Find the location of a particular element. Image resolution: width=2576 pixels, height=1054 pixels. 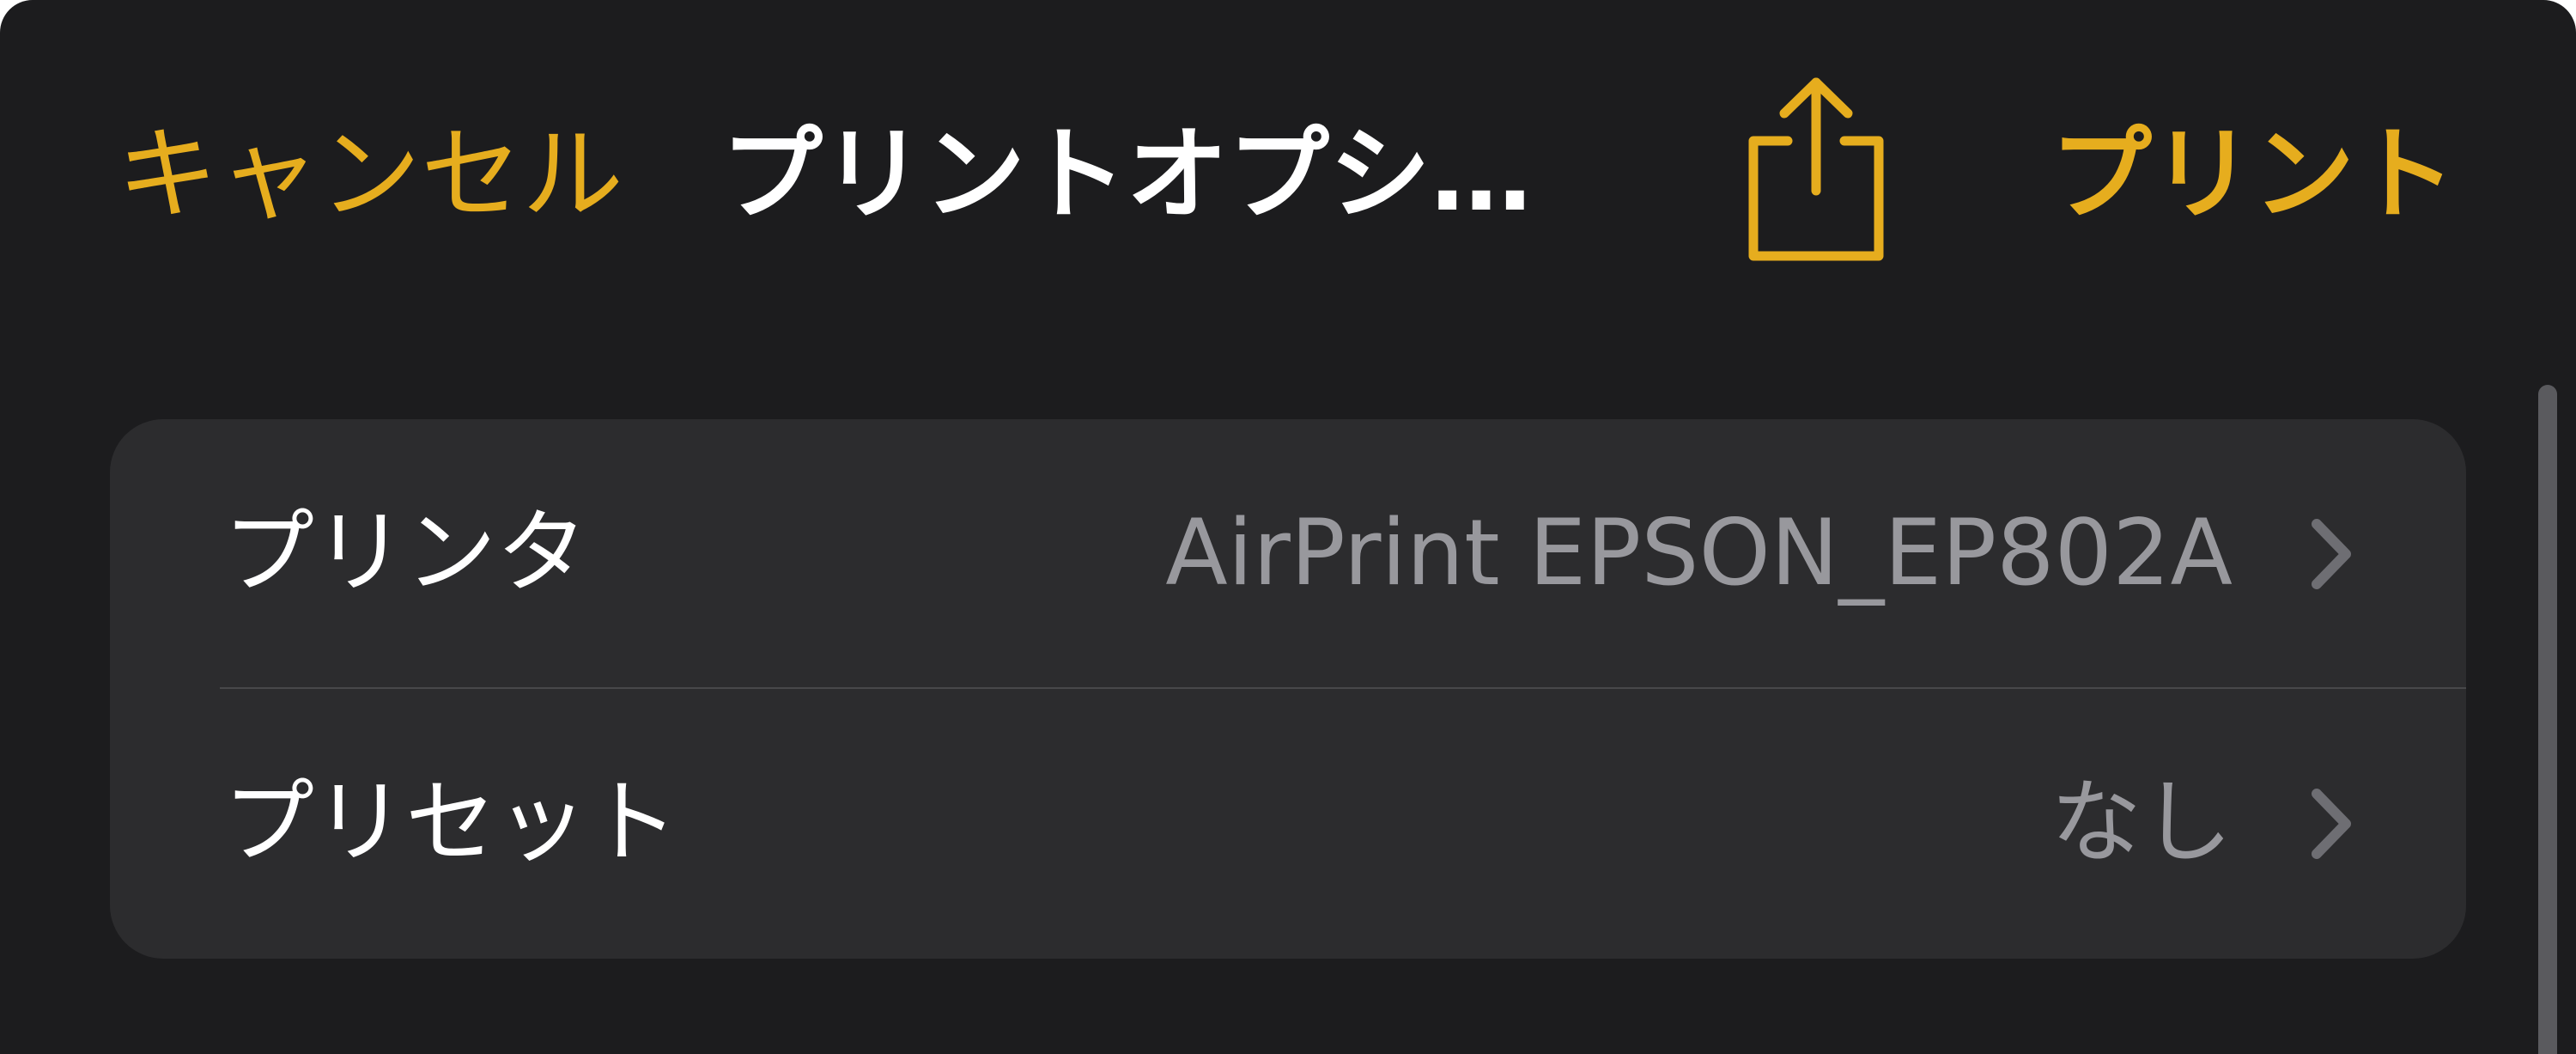

print-button: プリント is located at coordinates (2253, 174).